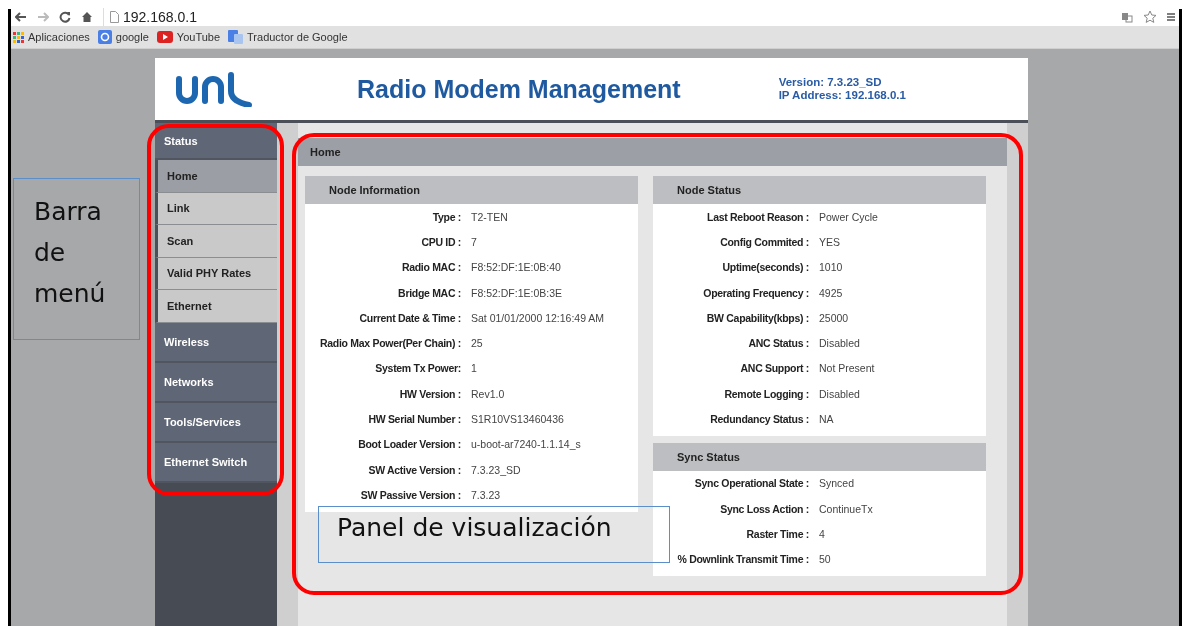 Image resolution: width=1190 pixels, height=626 pixels. Describe the element at coordinates (826, 419) in the screenshot. I see `field-value: NA` at that location.